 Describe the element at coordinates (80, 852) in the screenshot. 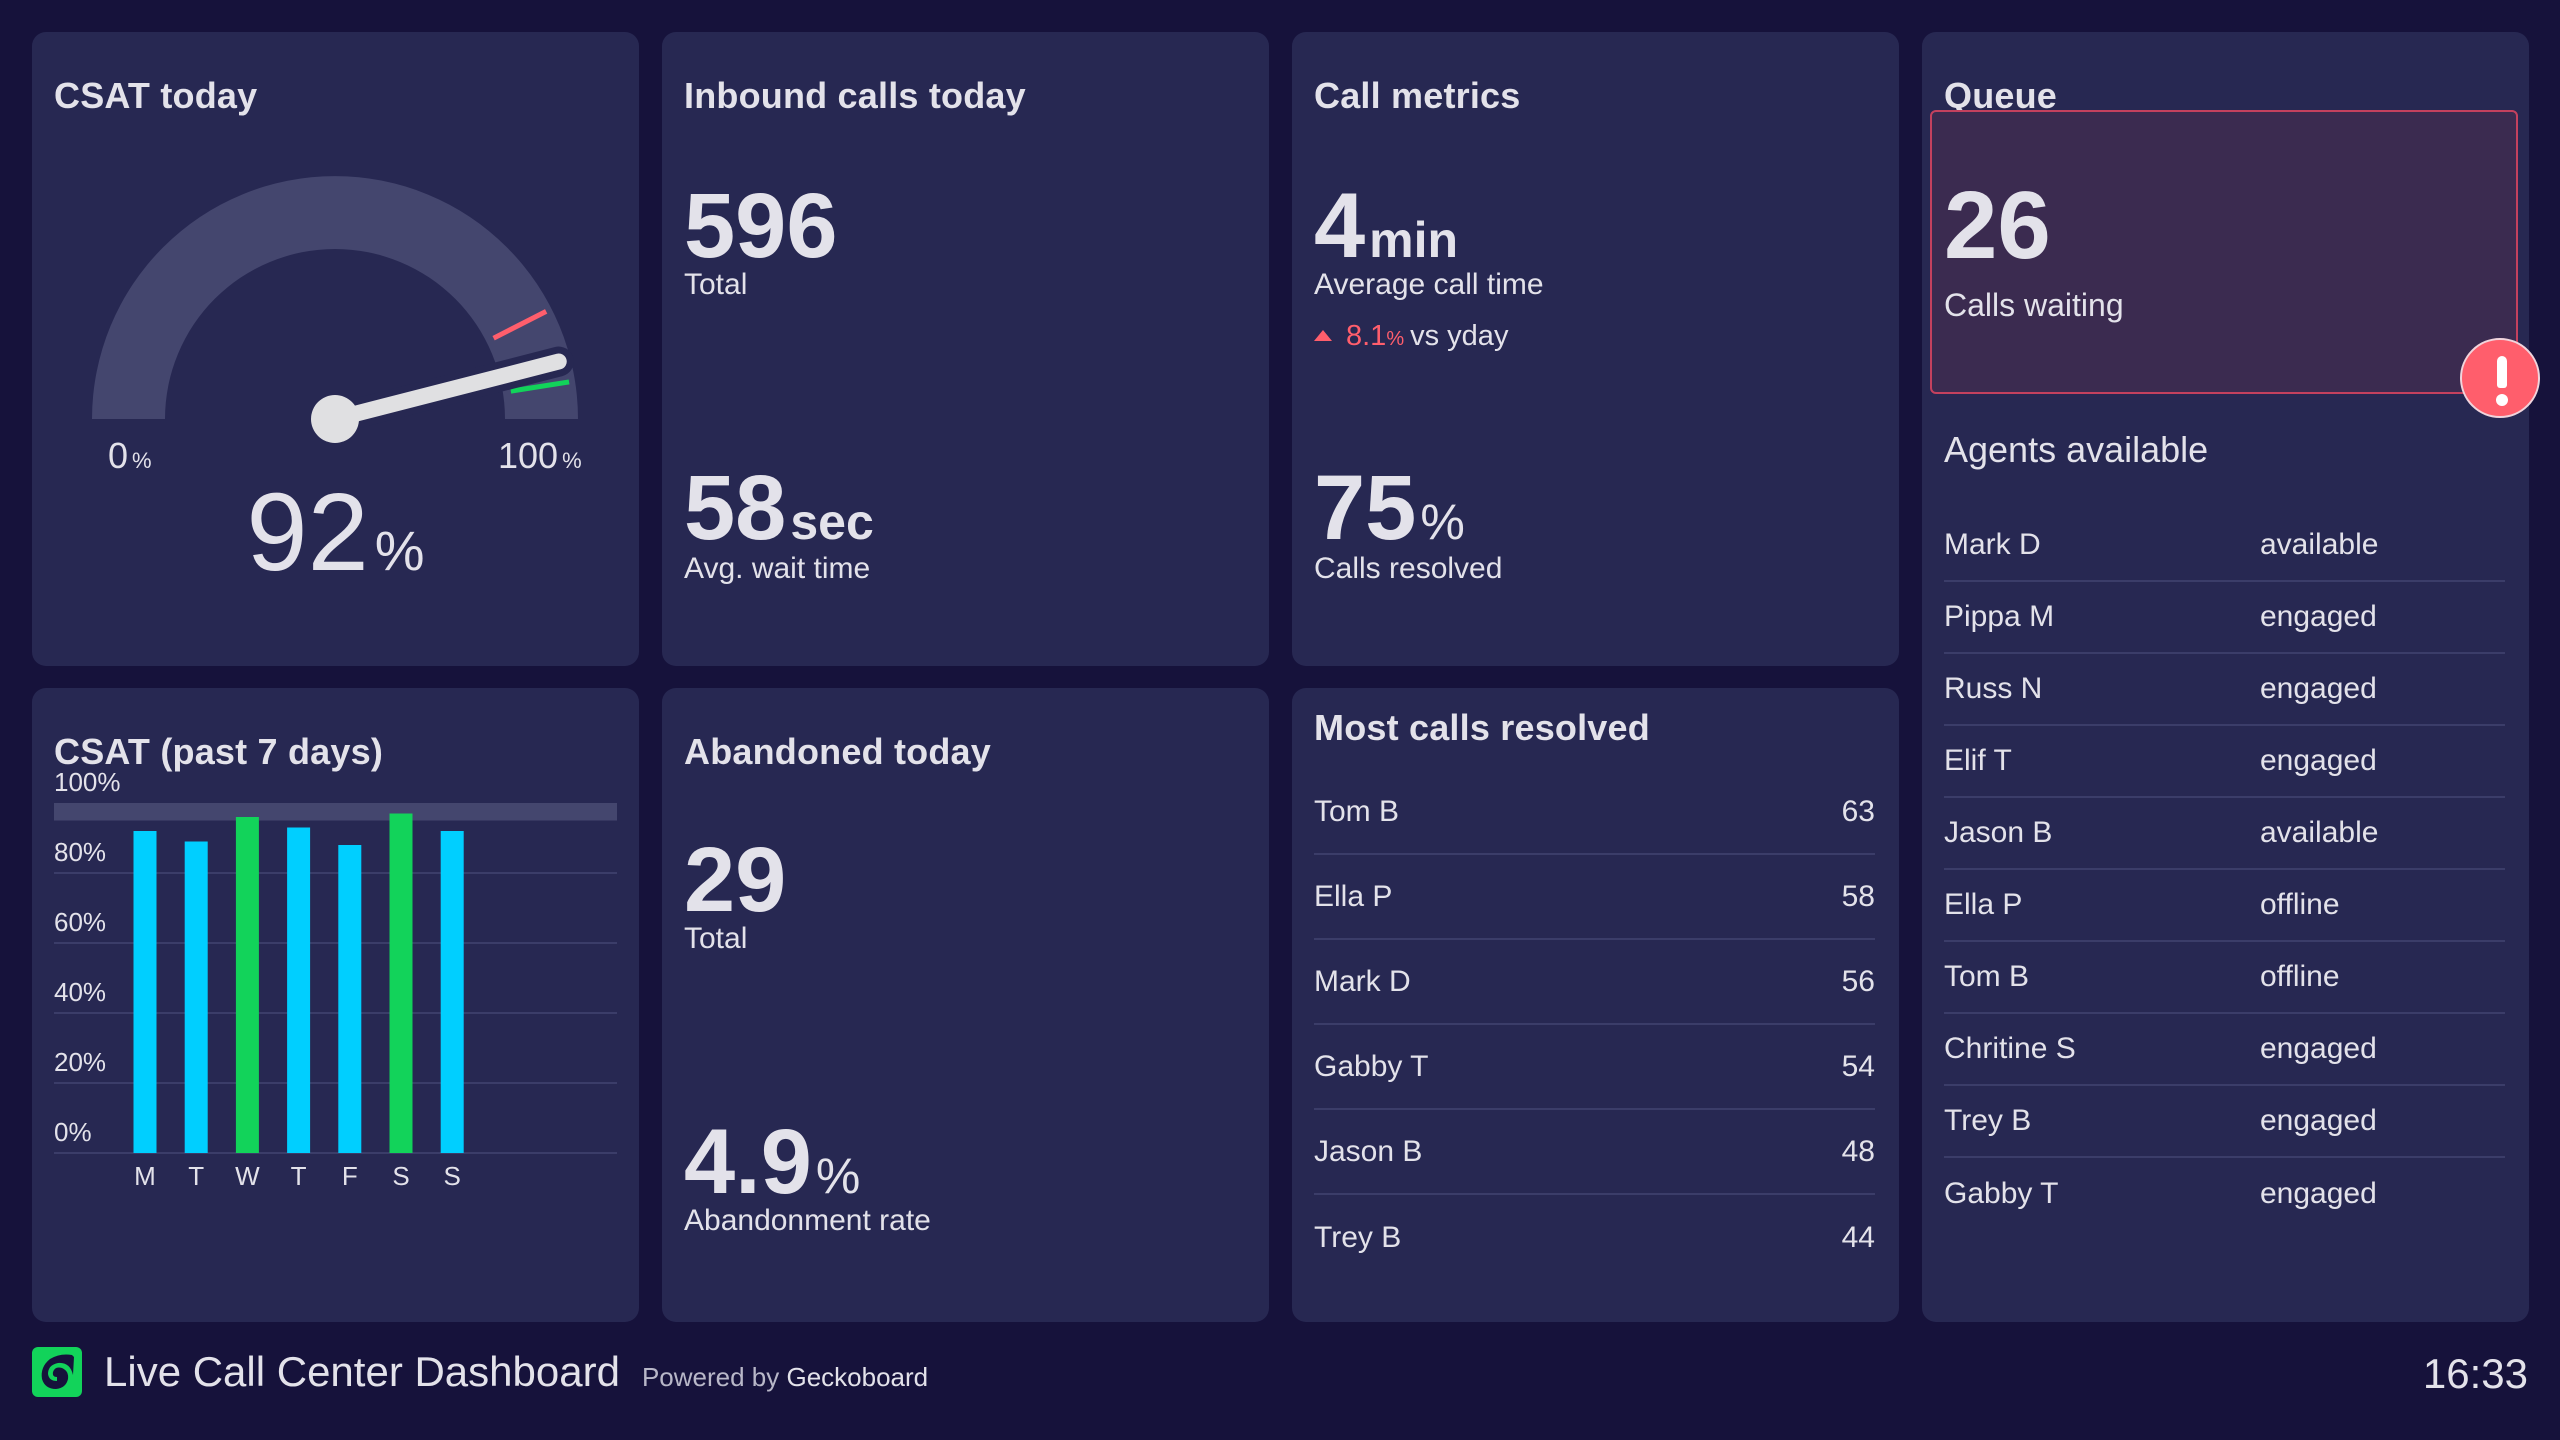

I see `y-tick-label: 80%` at that location.